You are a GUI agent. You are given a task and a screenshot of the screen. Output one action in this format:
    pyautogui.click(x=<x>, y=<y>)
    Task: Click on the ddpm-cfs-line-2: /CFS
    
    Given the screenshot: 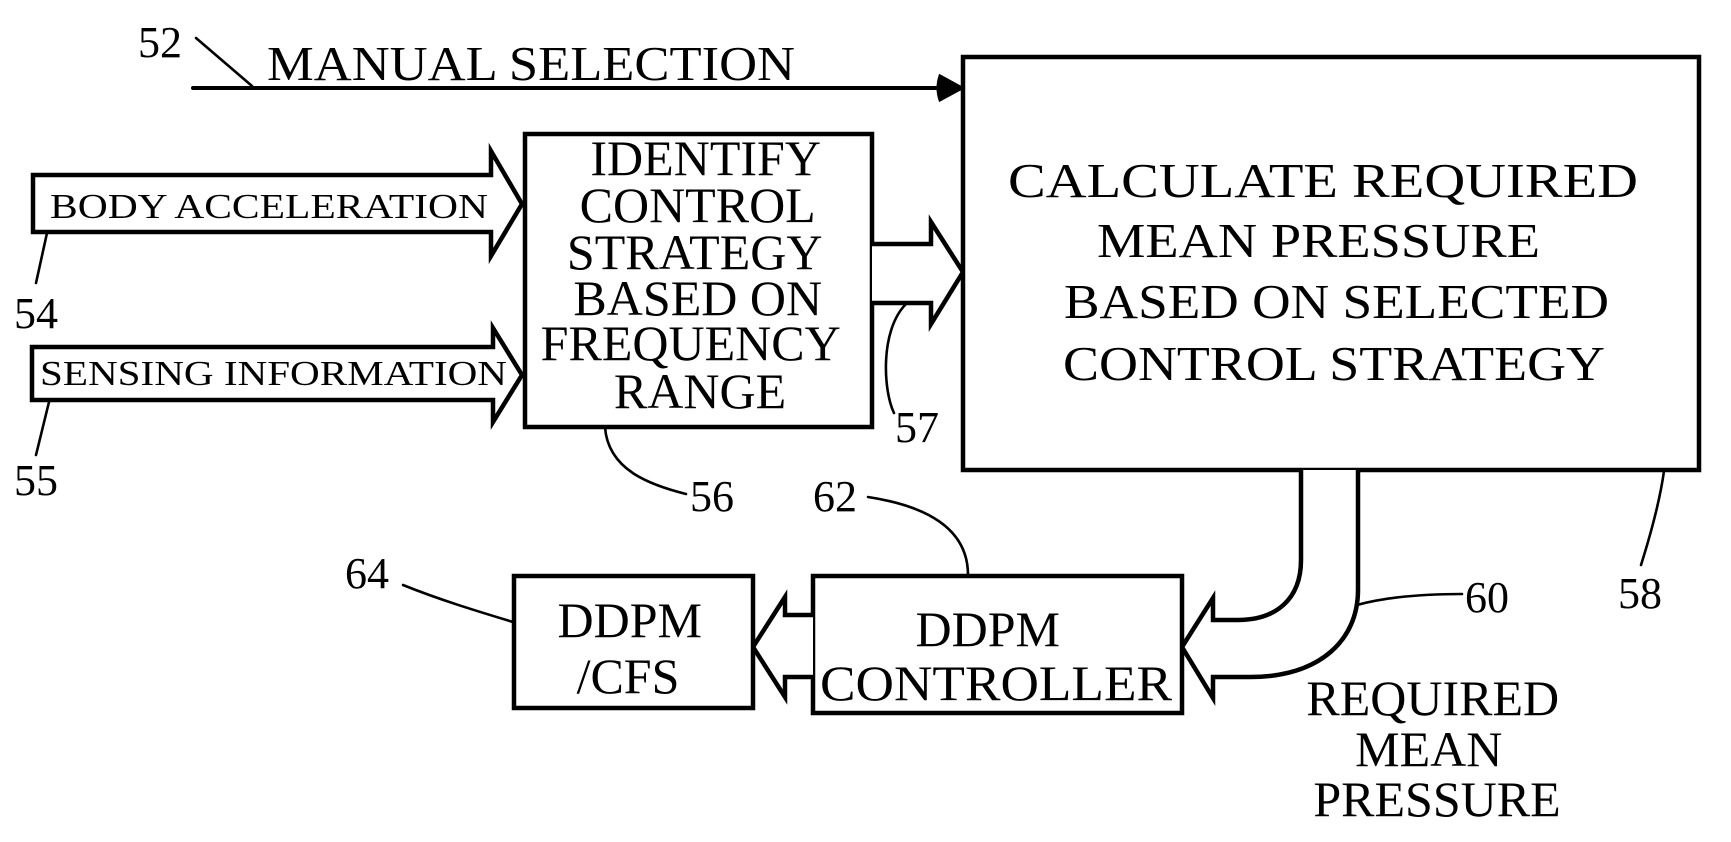 What is the action you would take?
    pyautogui.click(x=628, y=676)
    